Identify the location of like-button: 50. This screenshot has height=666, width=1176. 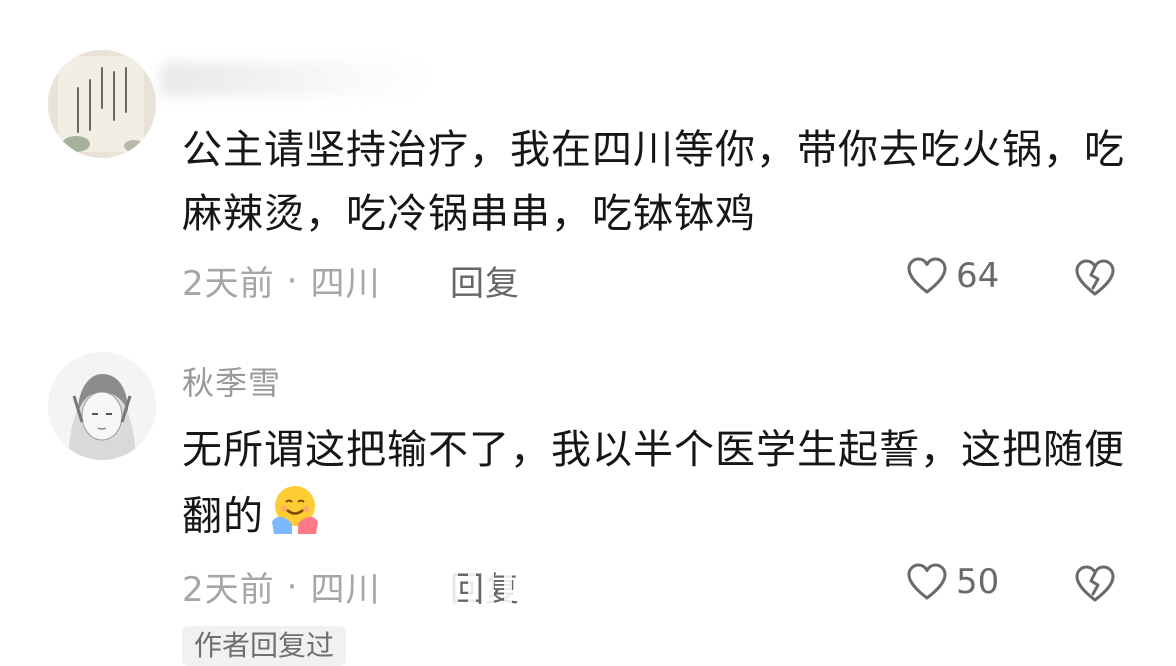
(952, 582).